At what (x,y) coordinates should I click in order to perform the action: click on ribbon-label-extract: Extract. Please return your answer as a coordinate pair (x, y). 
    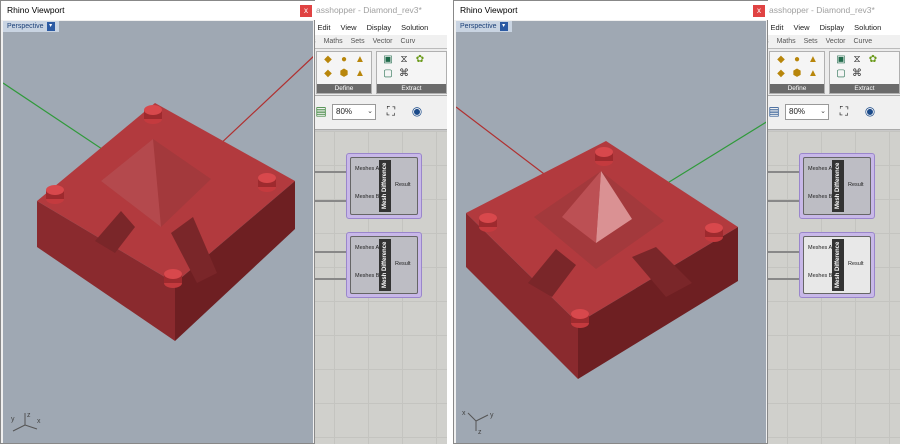
    Looking at the image, I should click on (411, 88).